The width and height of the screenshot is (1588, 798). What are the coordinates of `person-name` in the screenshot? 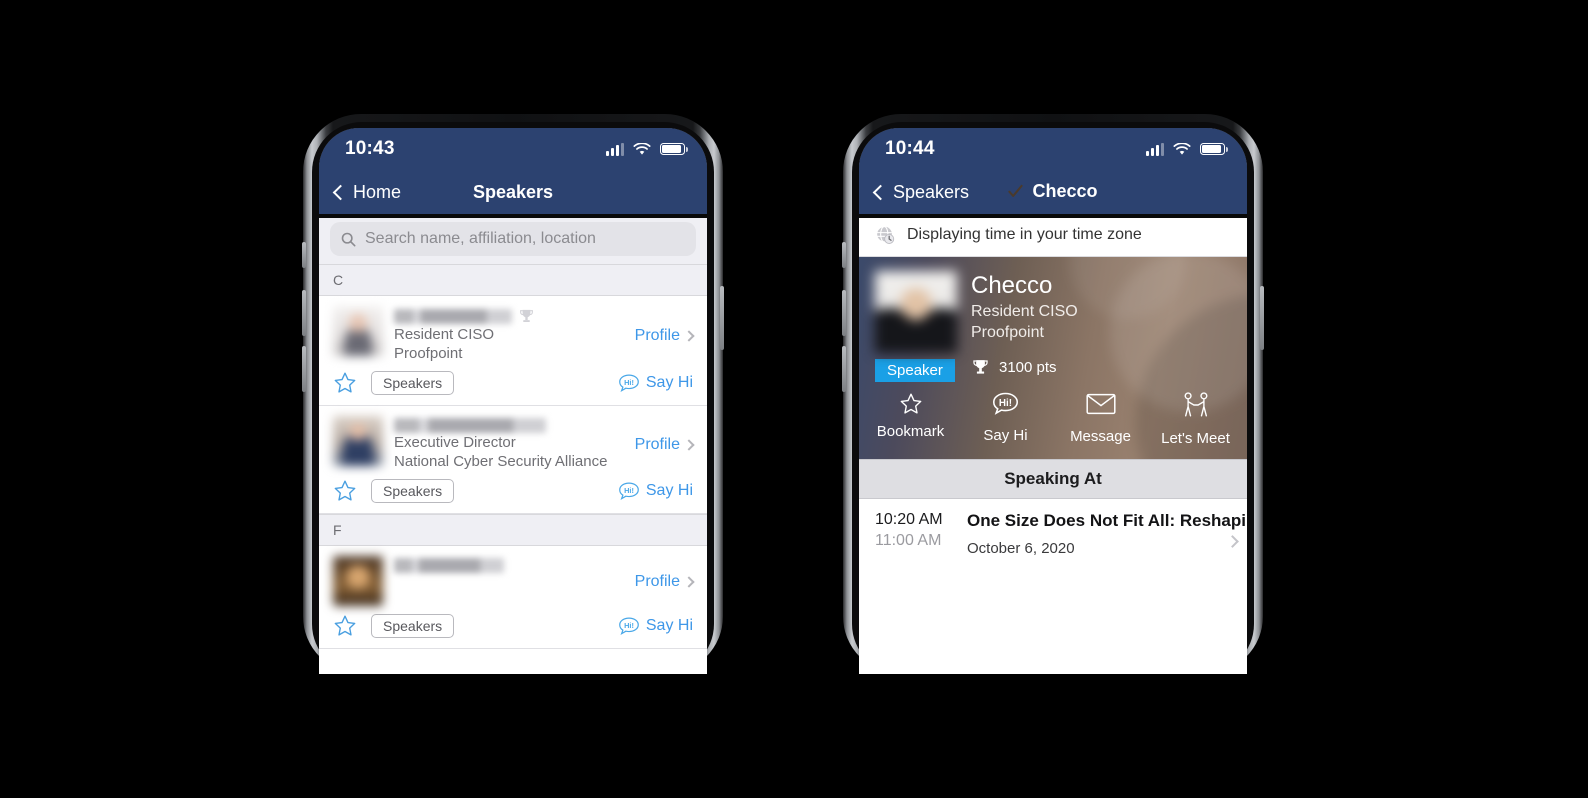 It's located at (470, 425).